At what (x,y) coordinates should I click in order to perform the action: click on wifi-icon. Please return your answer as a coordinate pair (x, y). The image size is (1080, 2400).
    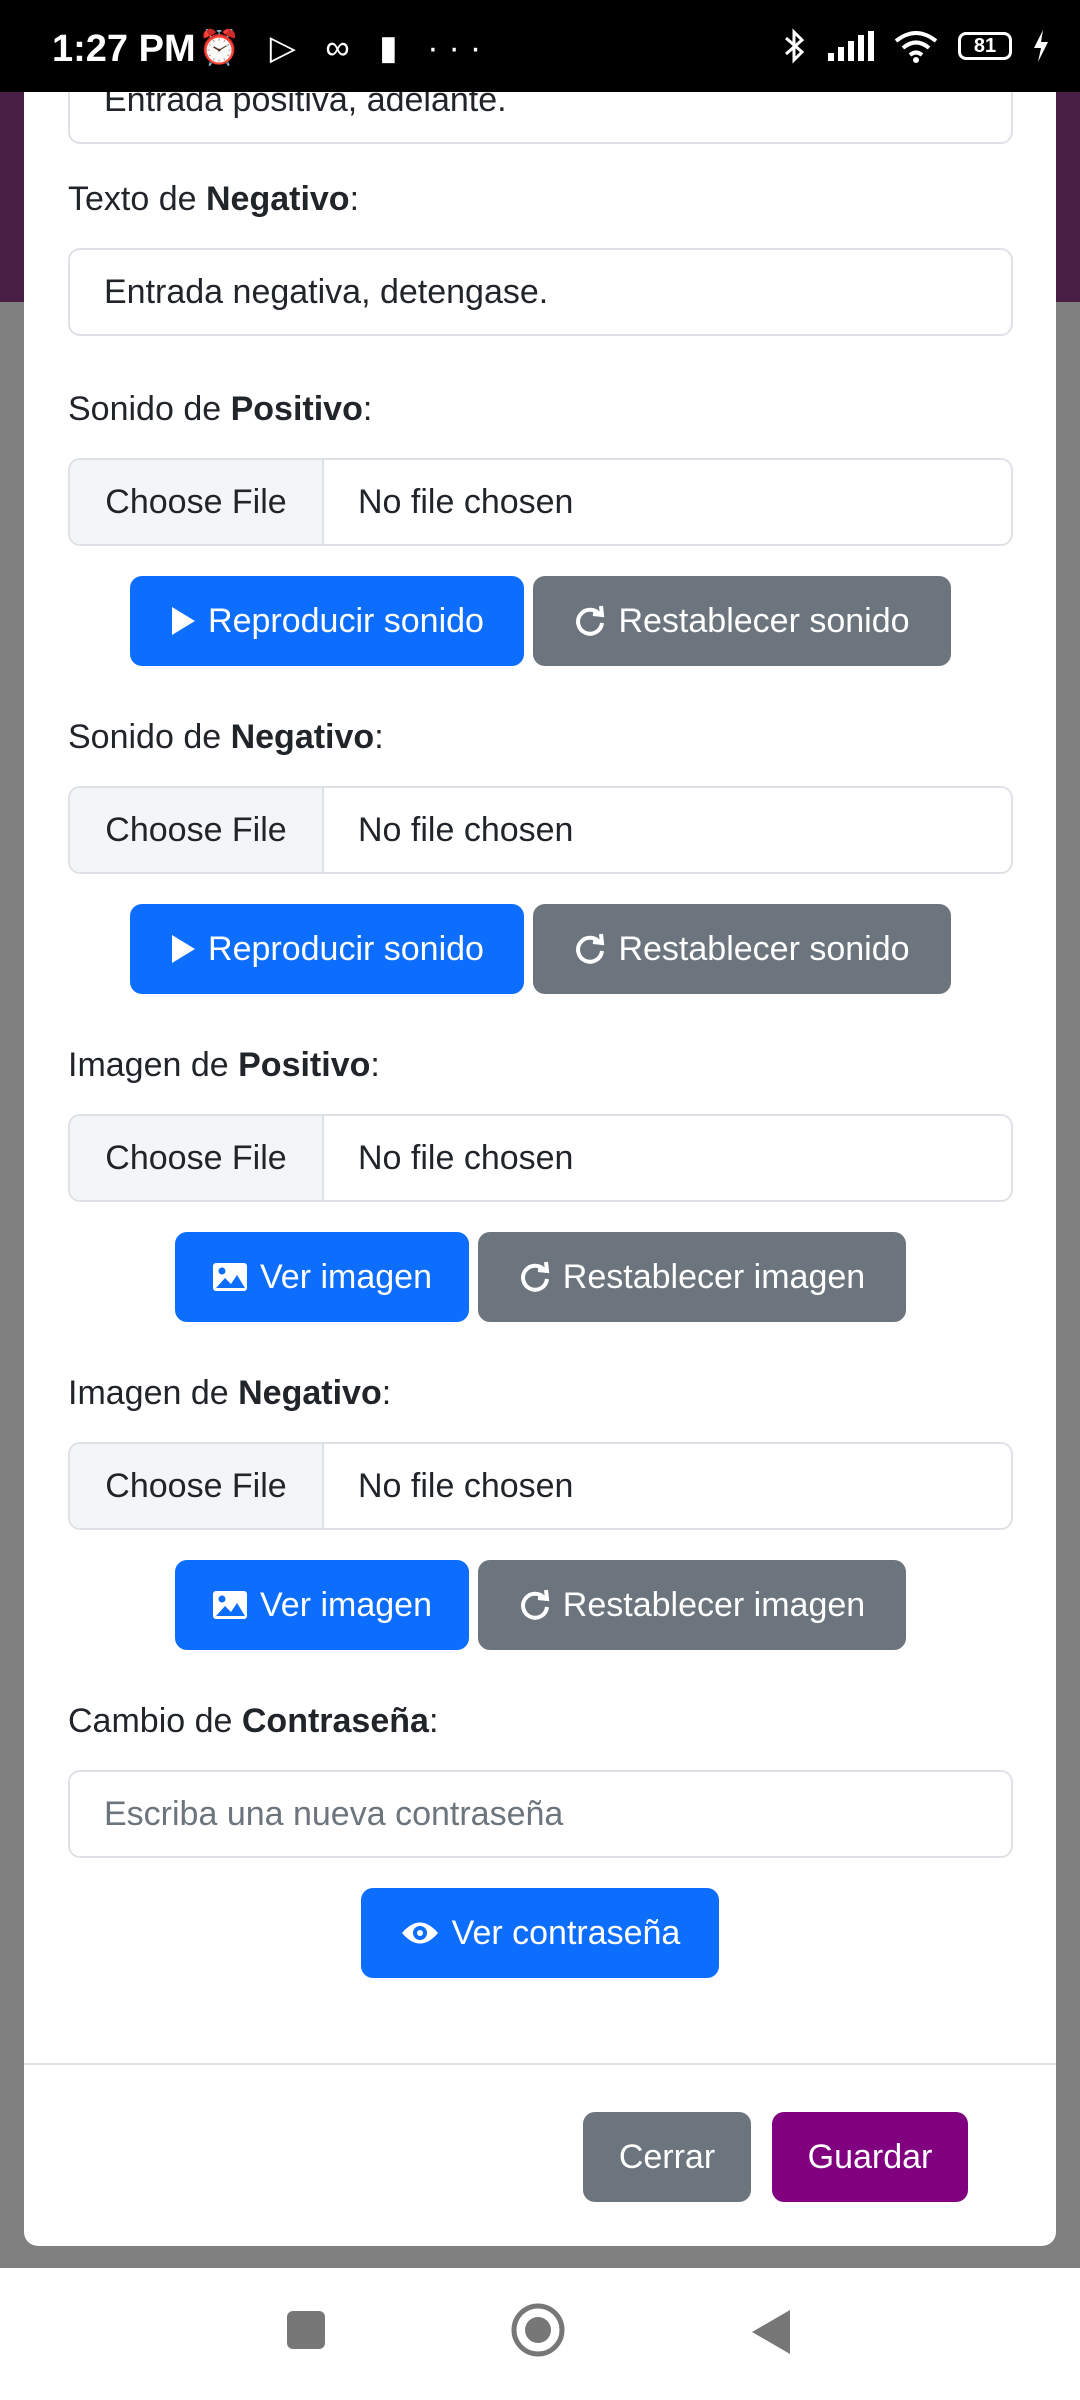
    Looking at the image, I should click on (916, 47).